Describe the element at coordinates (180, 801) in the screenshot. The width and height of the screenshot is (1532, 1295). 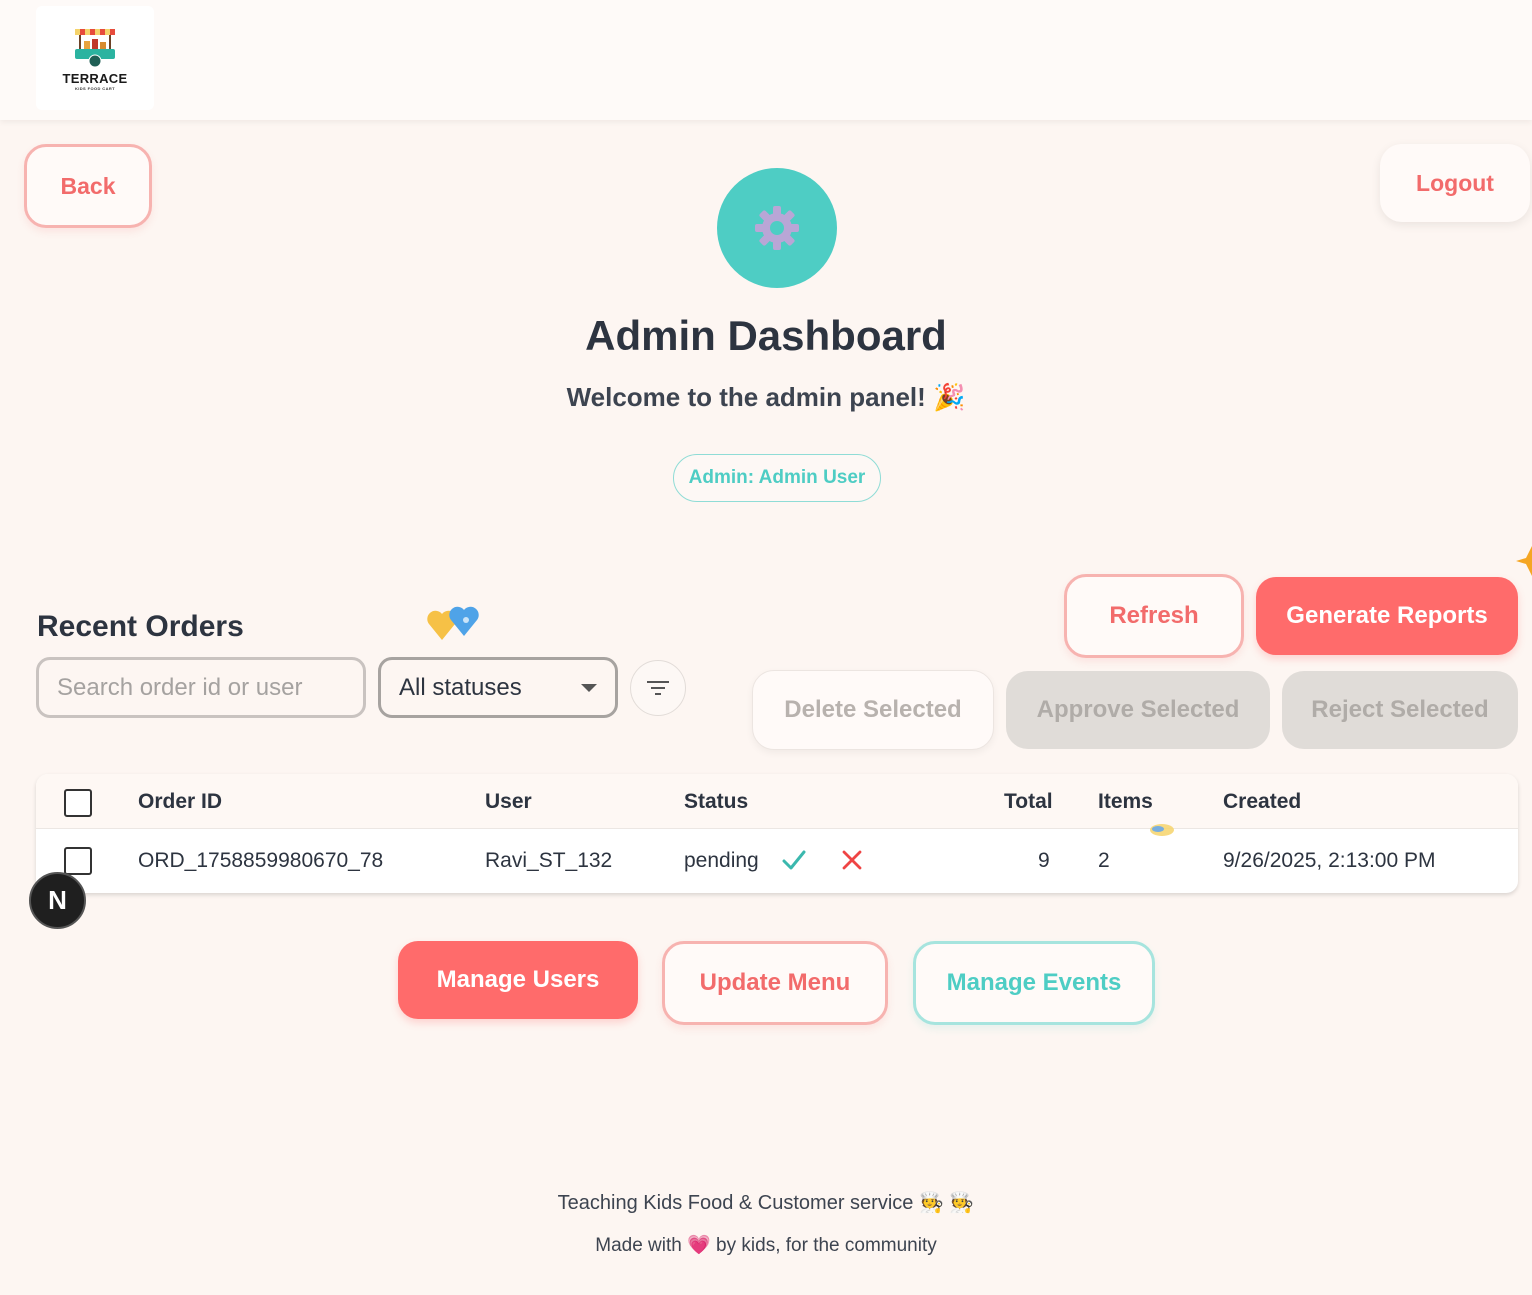
I see `column-header-order-id: Order ID` at that location.